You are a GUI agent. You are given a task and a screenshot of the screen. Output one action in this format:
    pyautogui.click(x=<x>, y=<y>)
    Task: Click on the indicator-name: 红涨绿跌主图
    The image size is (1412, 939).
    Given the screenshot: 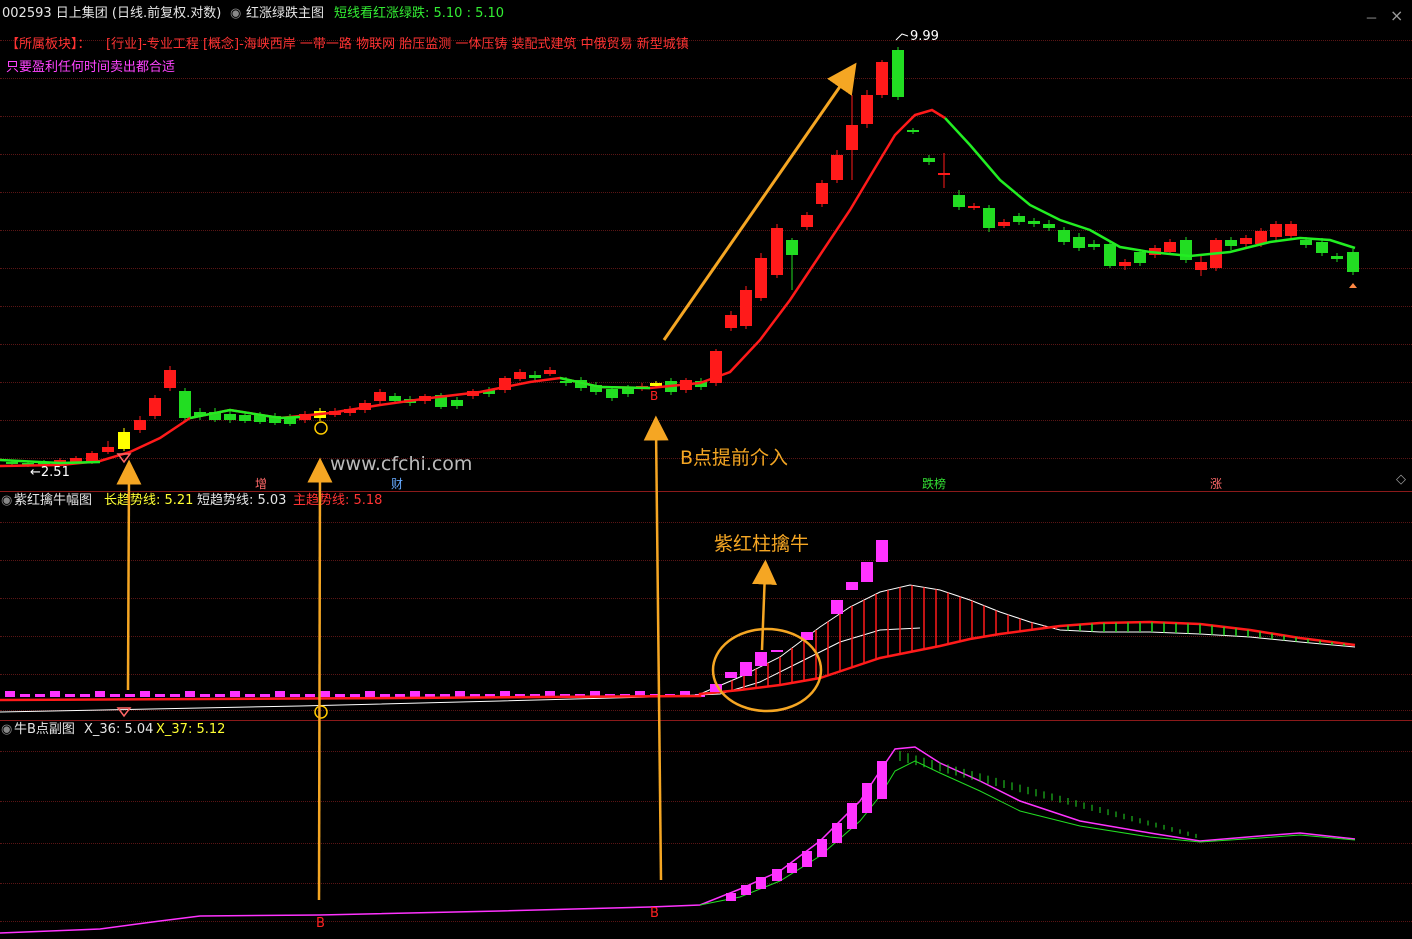 What is the action you would take?
    pyautogui.click(x=285, y=14)
    